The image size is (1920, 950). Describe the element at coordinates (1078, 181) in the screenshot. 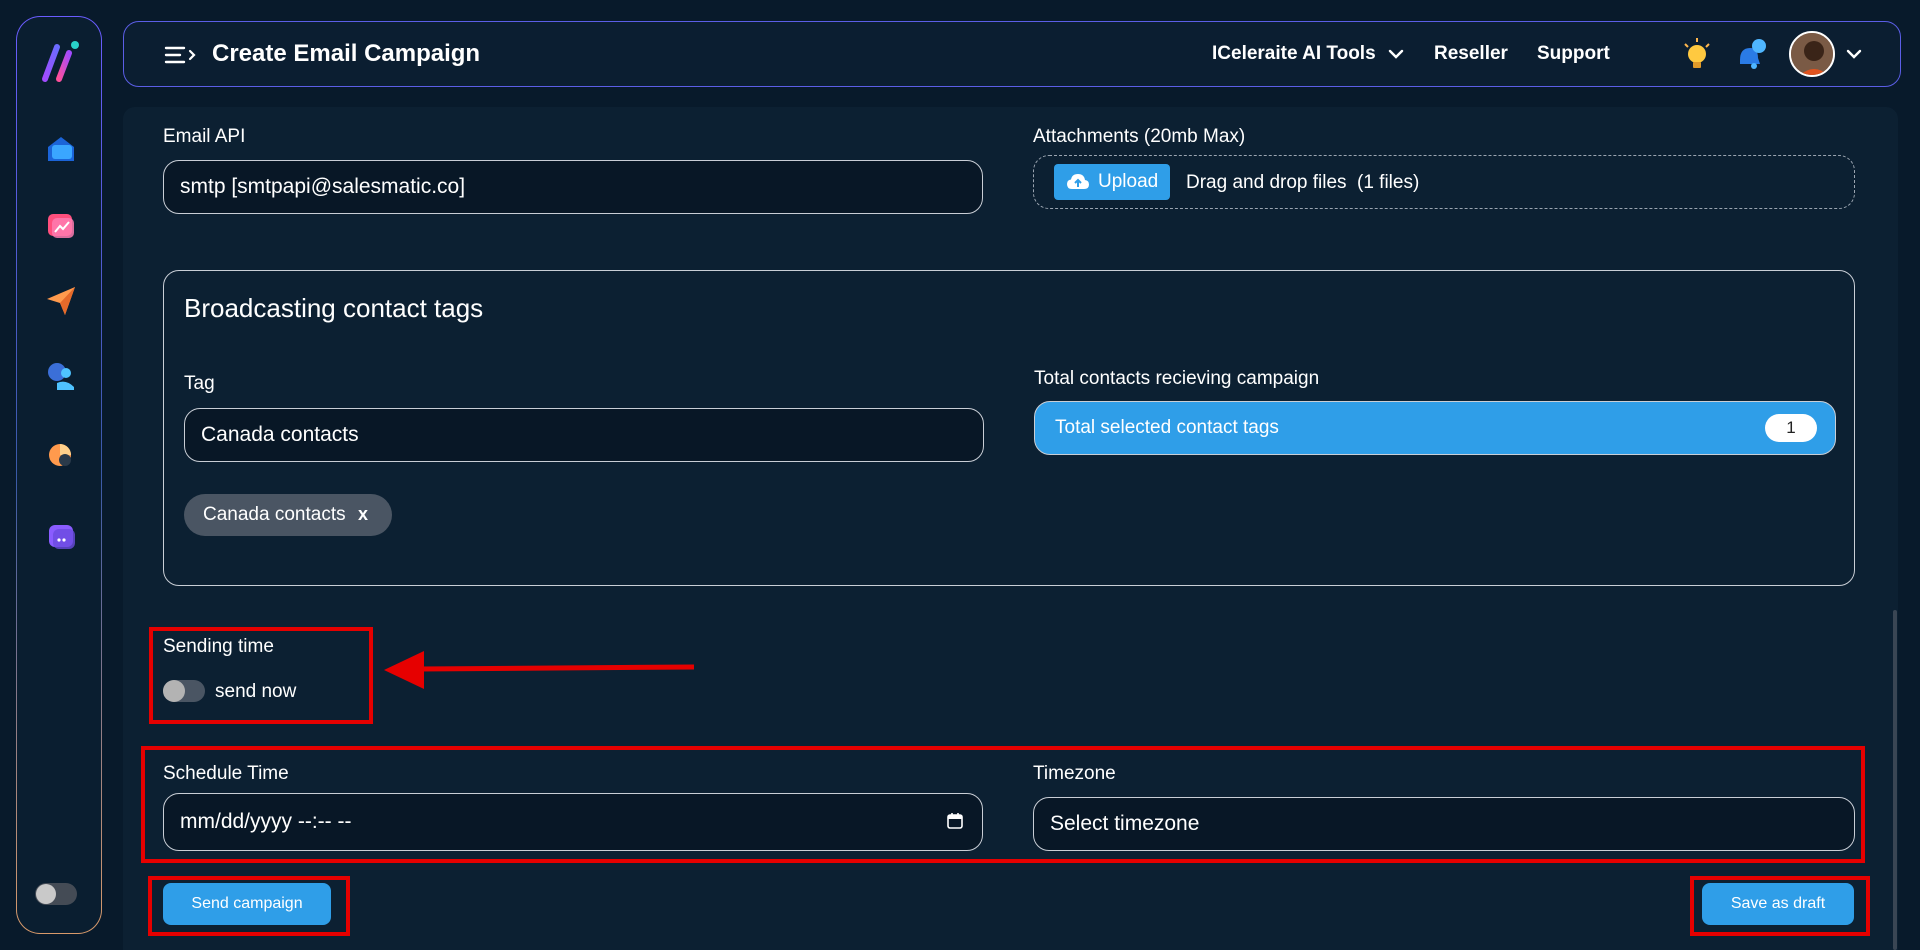

I see `cloud-upload-icon` at that location.